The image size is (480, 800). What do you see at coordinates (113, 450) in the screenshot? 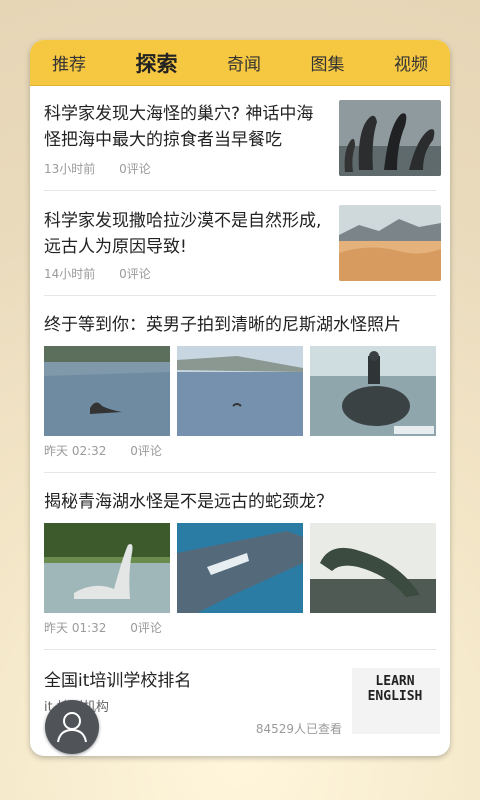
I see `article-meta: 昨天 02:32 0评论` at bounding box center [113, 450].